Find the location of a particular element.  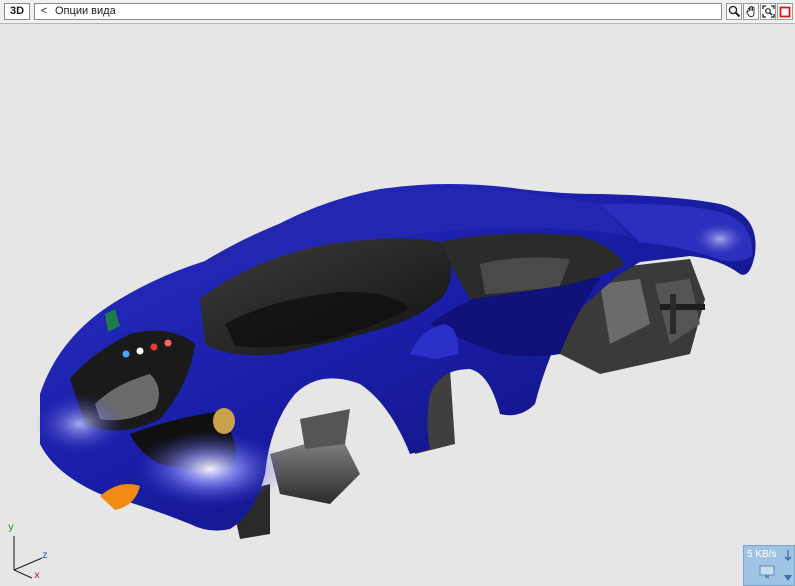

maximize-viewport-icon is located at coordinates (785, 12).